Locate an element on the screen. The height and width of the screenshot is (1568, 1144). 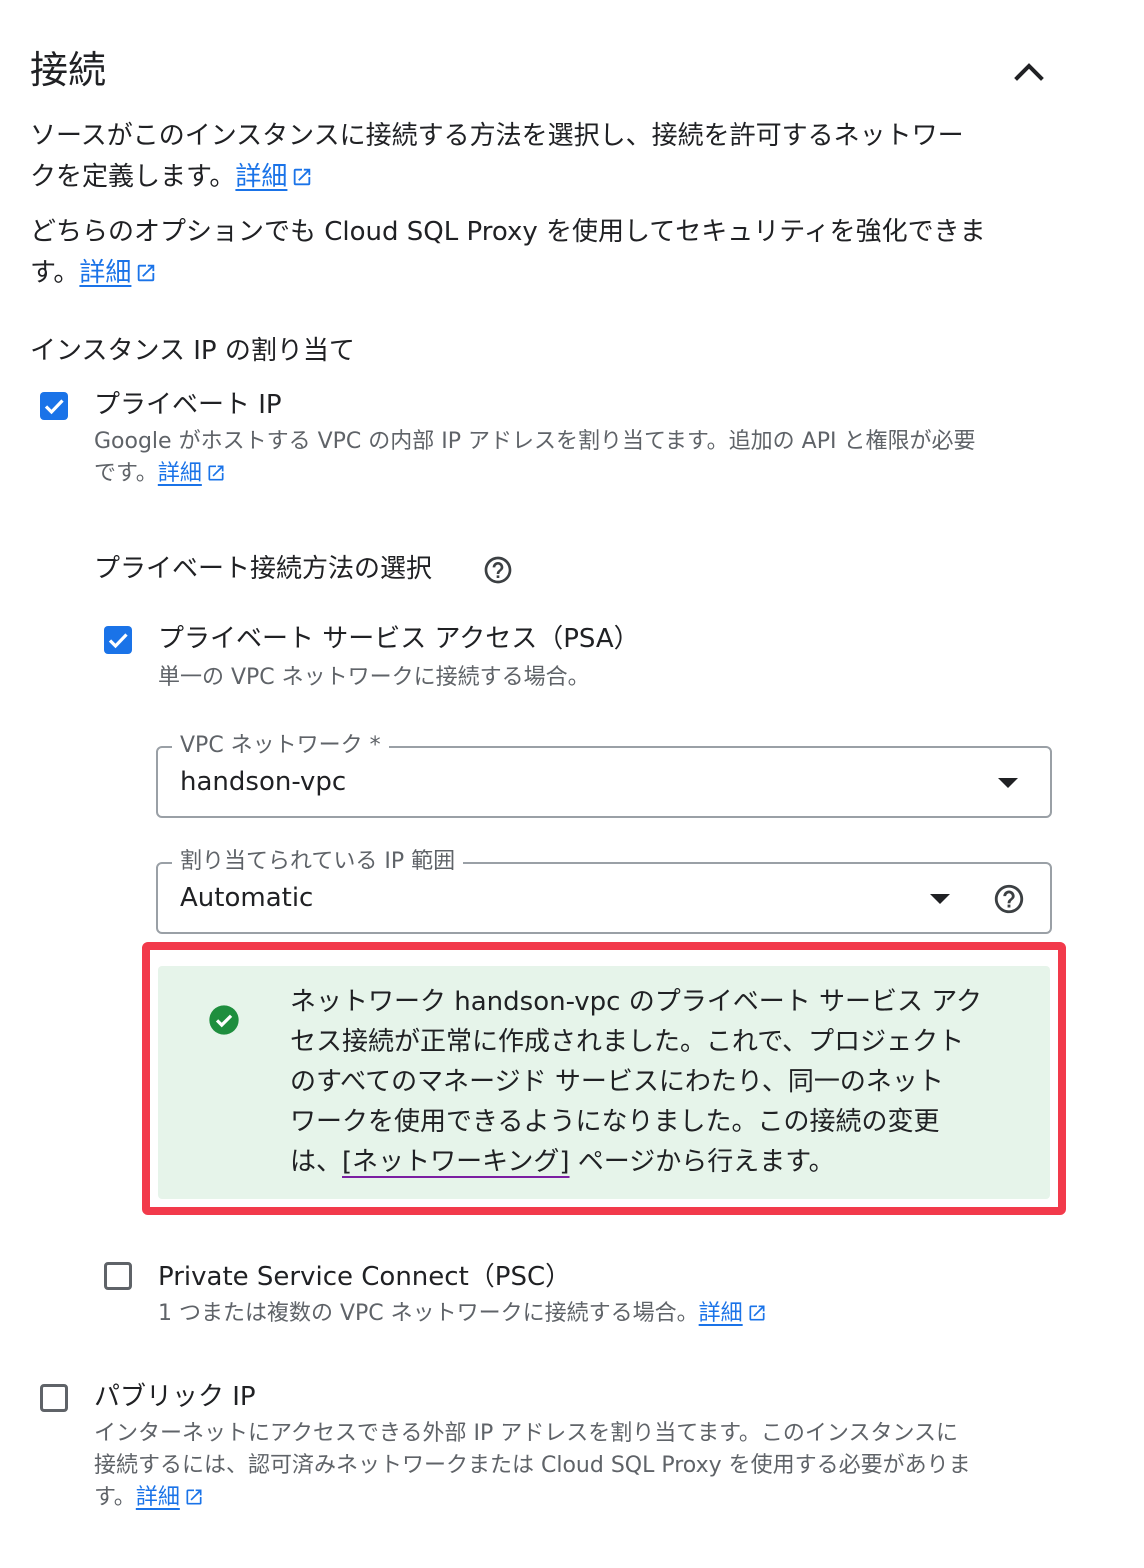
vpc-network-label: VPC ネットワーク * is located at coordinates (280, 746).